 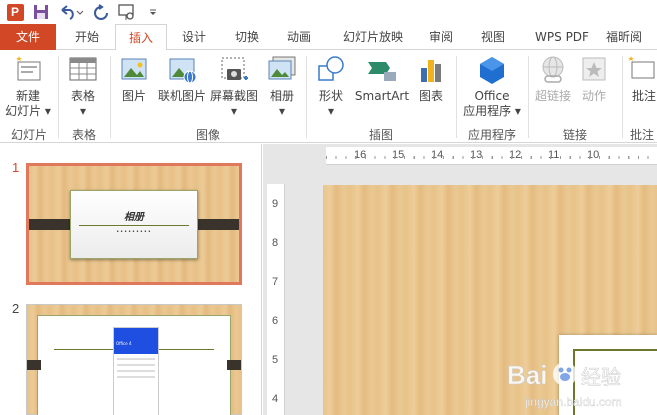 What do you see at coordinates (631, 37) in the screenshot?
I see `tab-foxit: 福昕阅` at bounding box center [631, 37].